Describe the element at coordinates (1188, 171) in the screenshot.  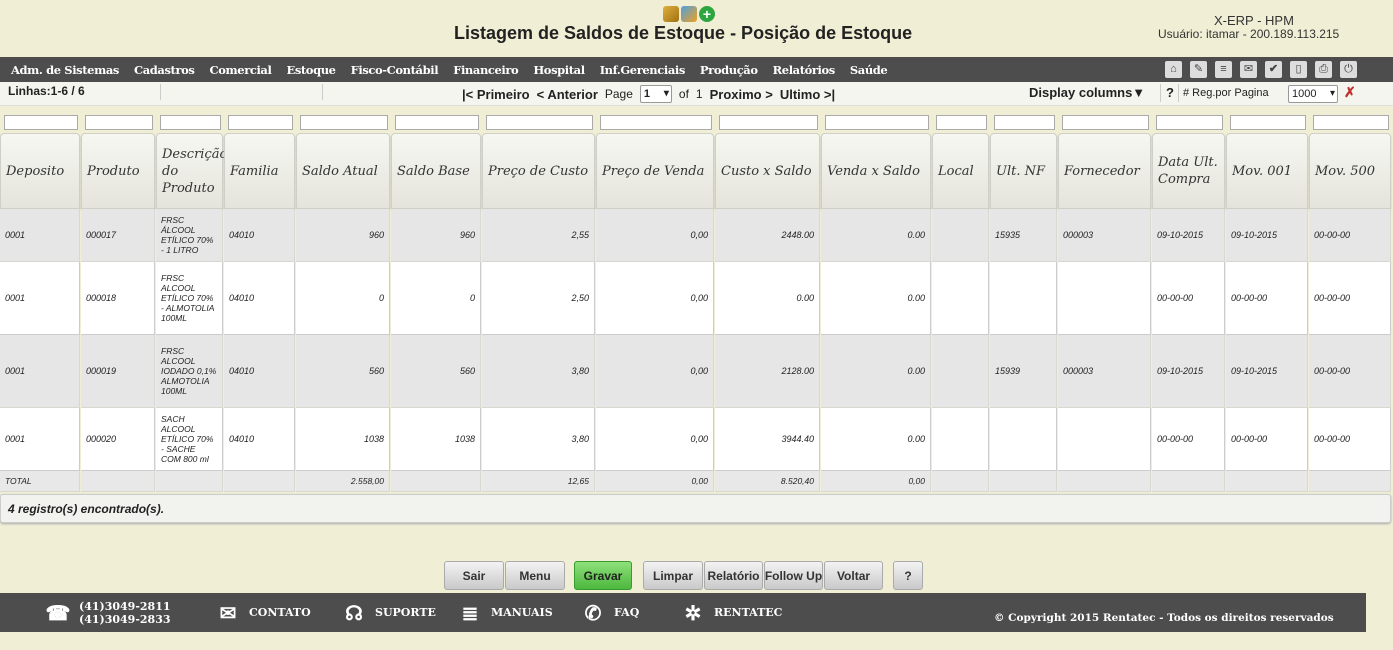
I see `column-header-data-ult-compra: Data Ult. Compra` at that location.